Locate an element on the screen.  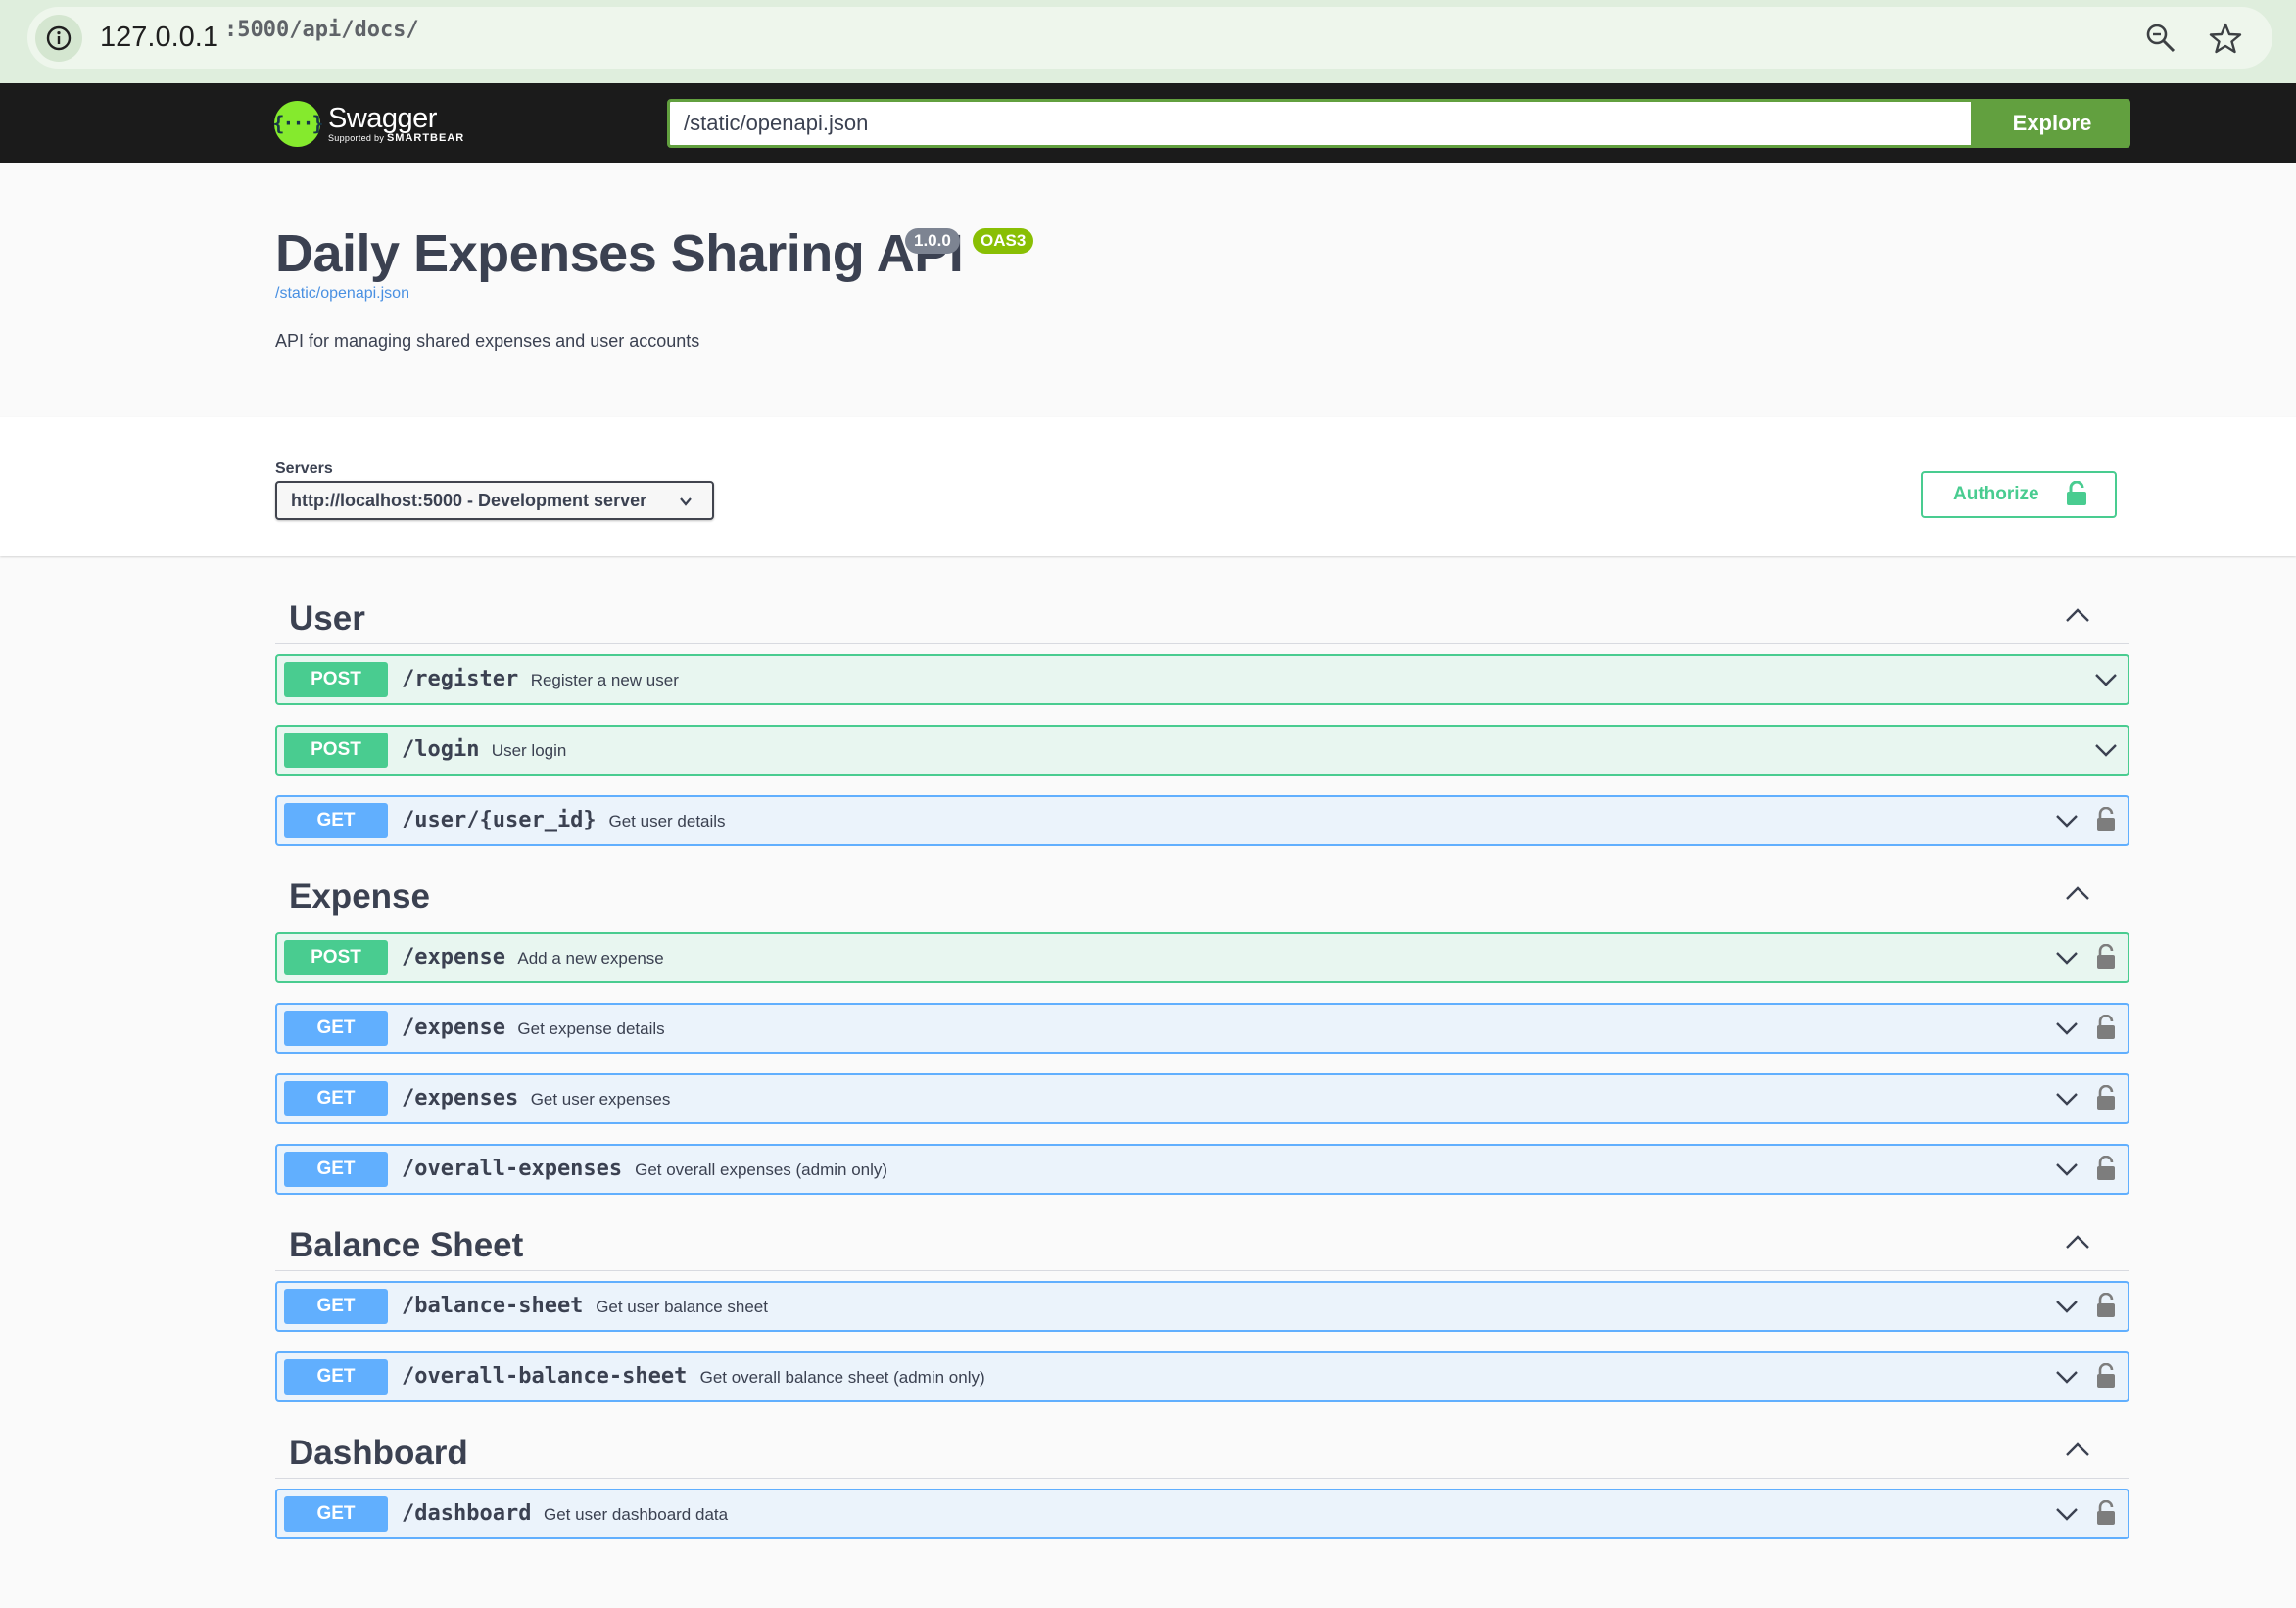
logo-subtitle: Supported by SMARTBEAR is located at coordinates (396, 137).